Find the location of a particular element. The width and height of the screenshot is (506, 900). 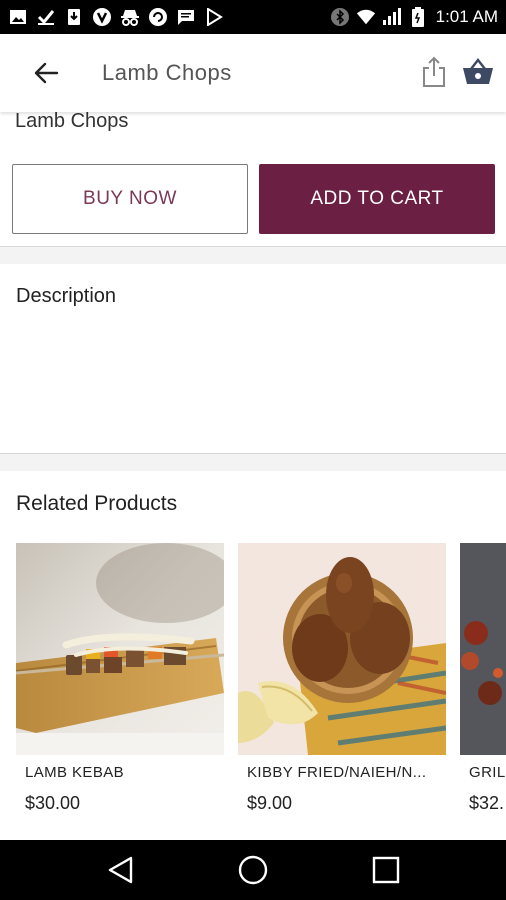

related-products-title: Related Products is located at coordinates (97, 503).